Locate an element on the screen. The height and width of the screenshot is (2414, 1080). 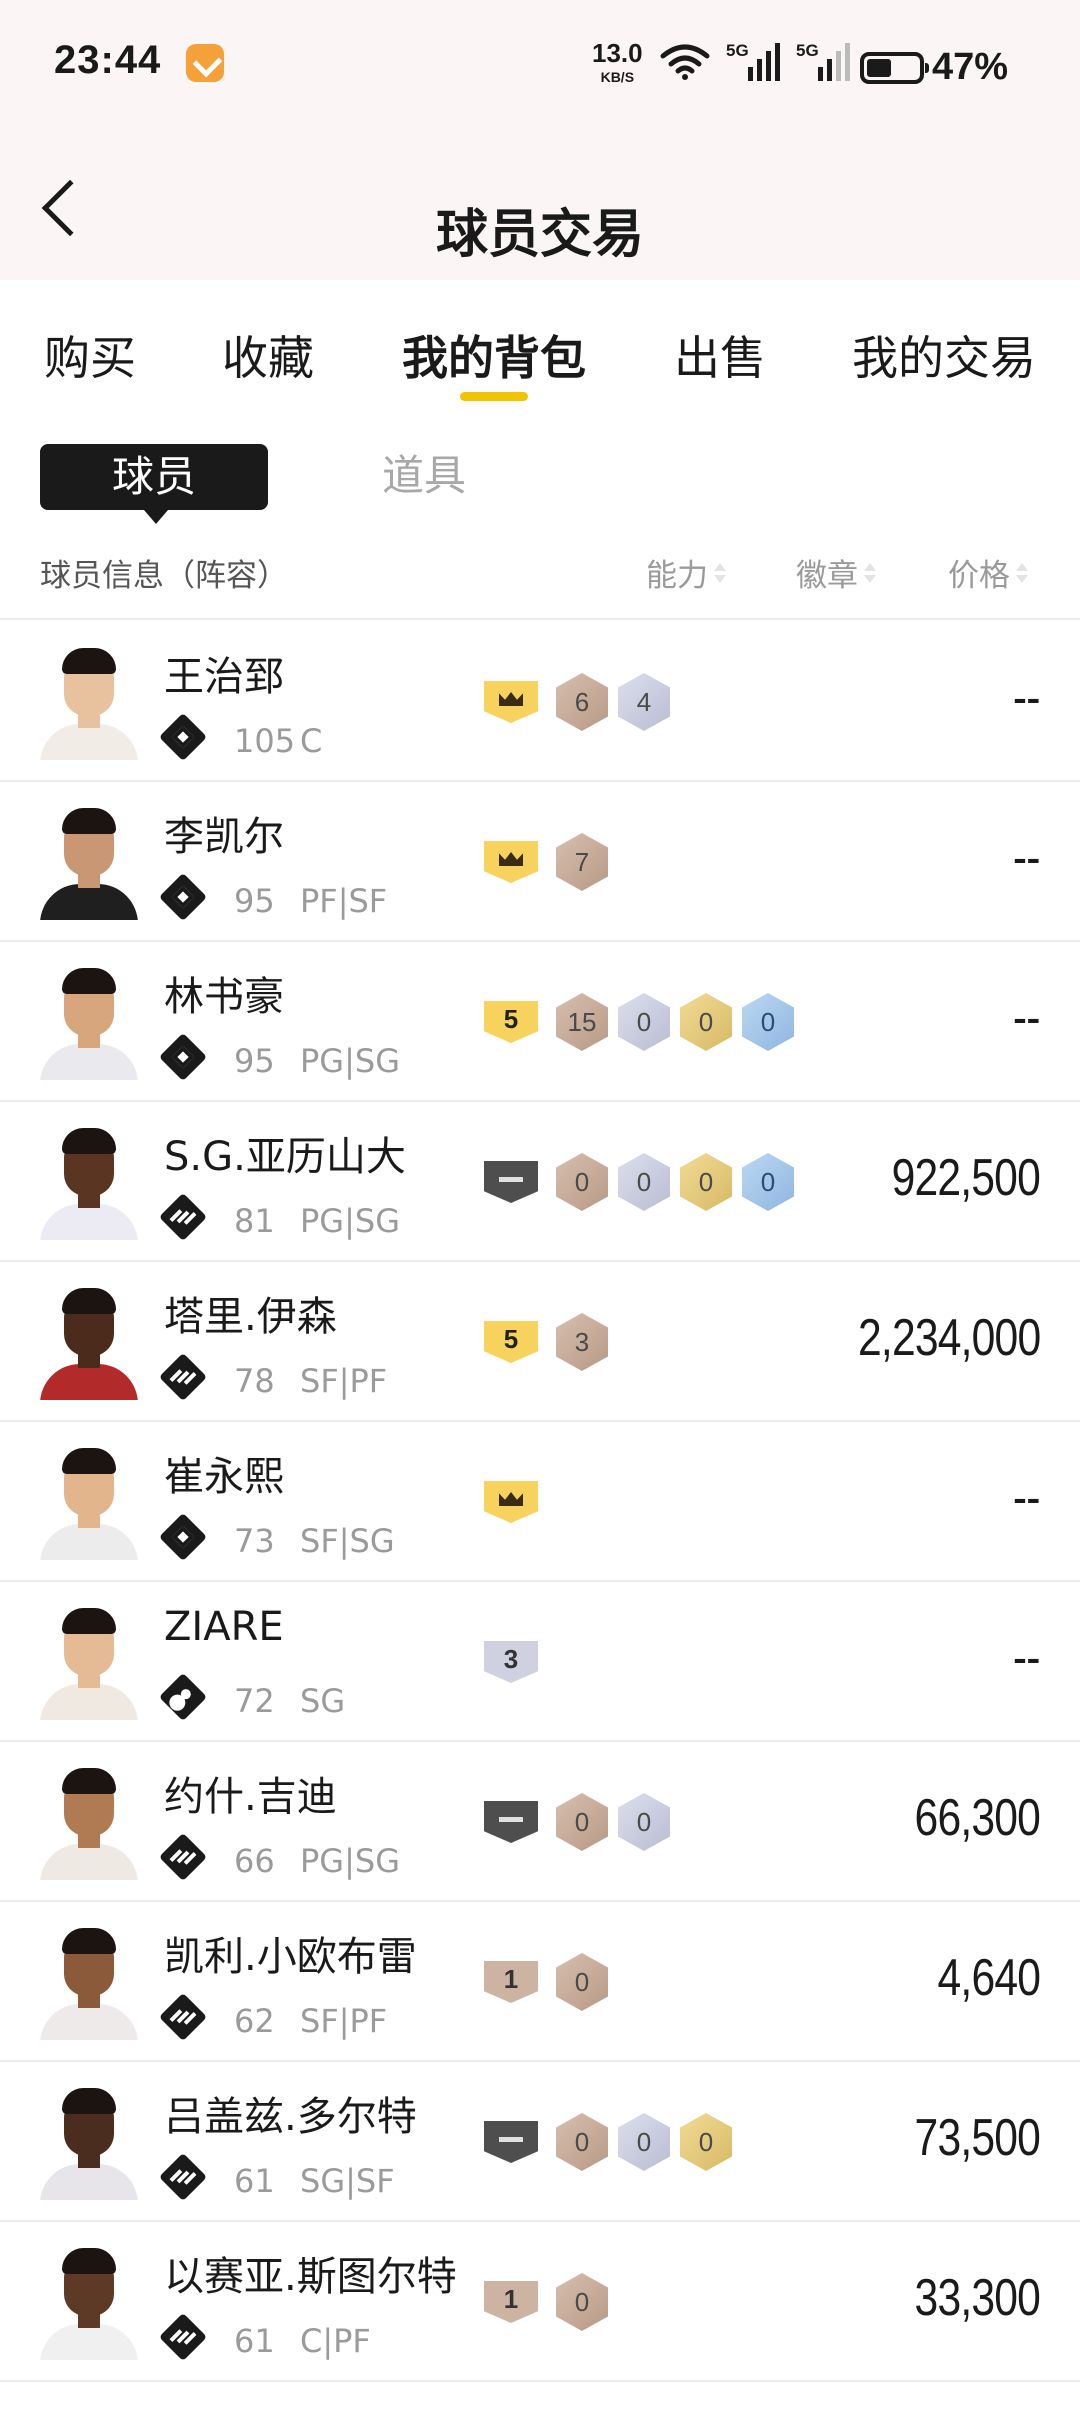
player-row: 吕盖兹.多尔特 61 SG|SF 000 73,500 is located at coordinates (540, 2142).